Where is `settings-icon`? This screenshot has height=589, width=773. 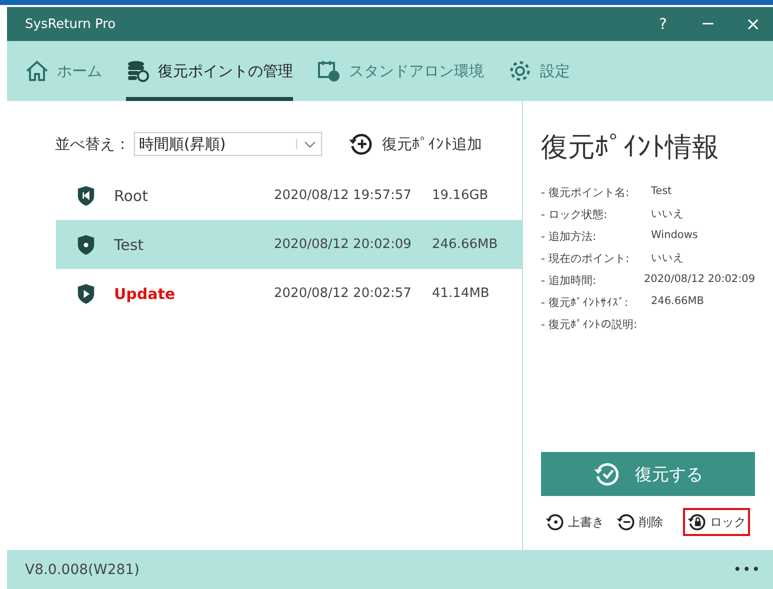 settings-icon is located at coordinates (520, 71).